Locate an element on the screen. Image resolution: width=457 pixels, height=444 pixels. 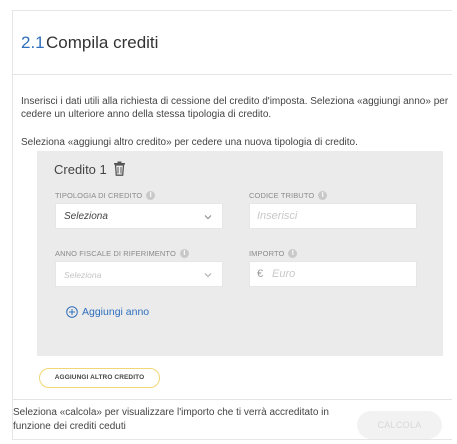
add-year-link: Aggiungi anno is located at coordinates (107, 312).